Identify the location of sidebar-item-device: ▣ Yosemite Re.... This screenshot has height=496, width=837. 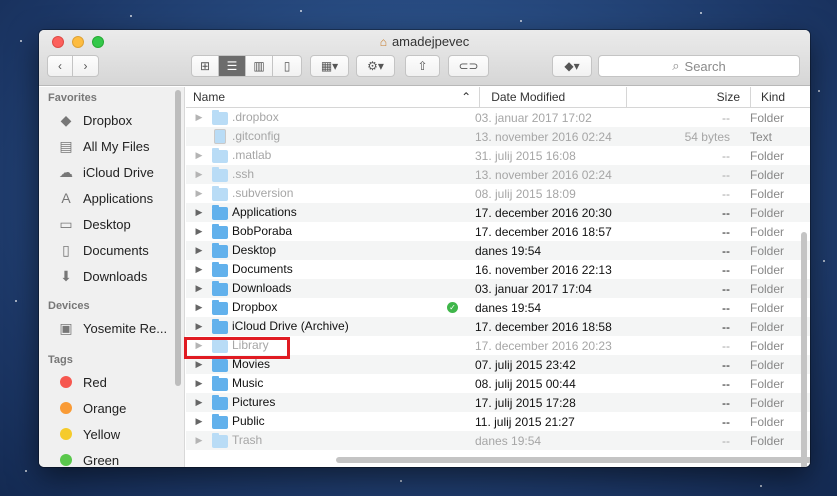
(111, 328).